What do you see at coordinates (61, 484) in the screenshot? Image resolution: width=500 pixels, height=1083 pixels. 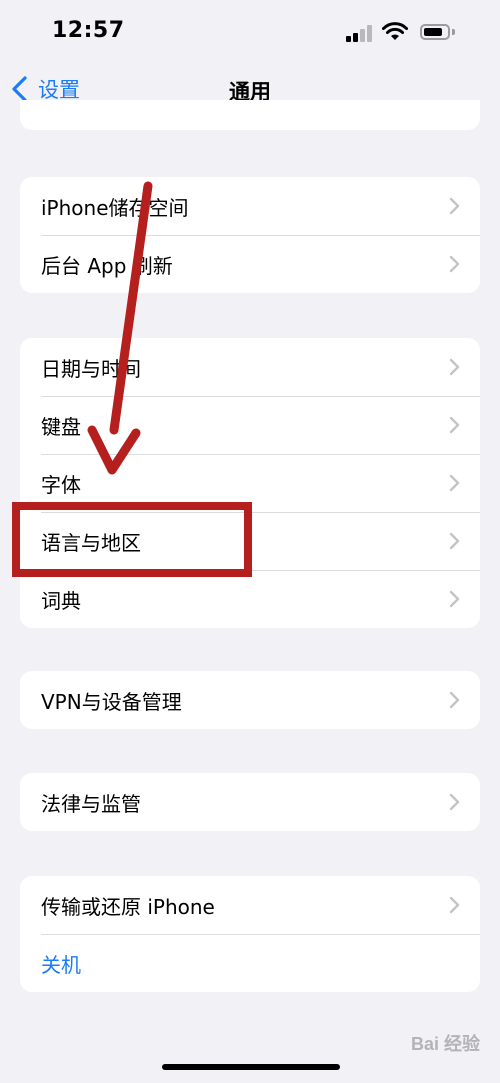 I see `row-label: 字体` at bounding box center [61, 484].